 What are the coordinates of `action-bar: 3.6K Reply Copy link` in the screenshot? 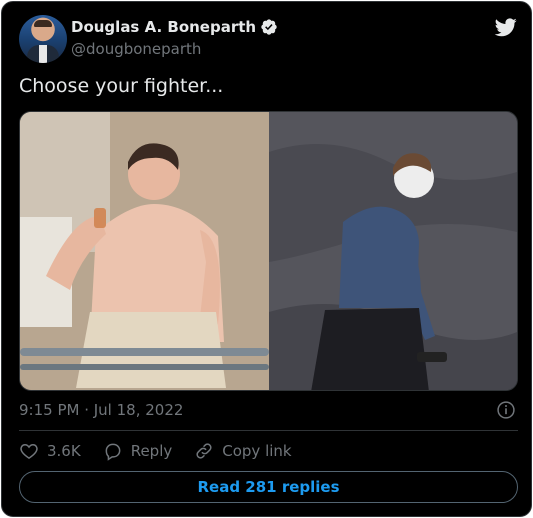 It's located at (166, 451).